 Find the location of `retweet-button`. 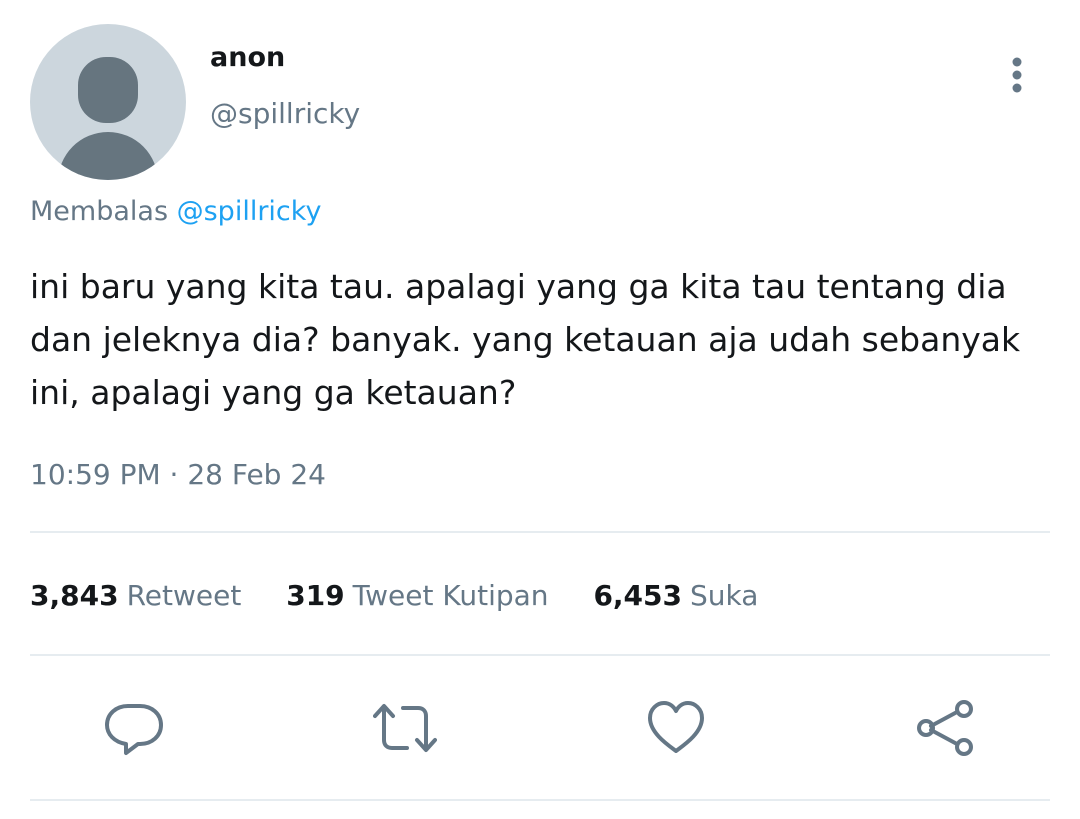

retweet-button is located at coordinates (405, 728).